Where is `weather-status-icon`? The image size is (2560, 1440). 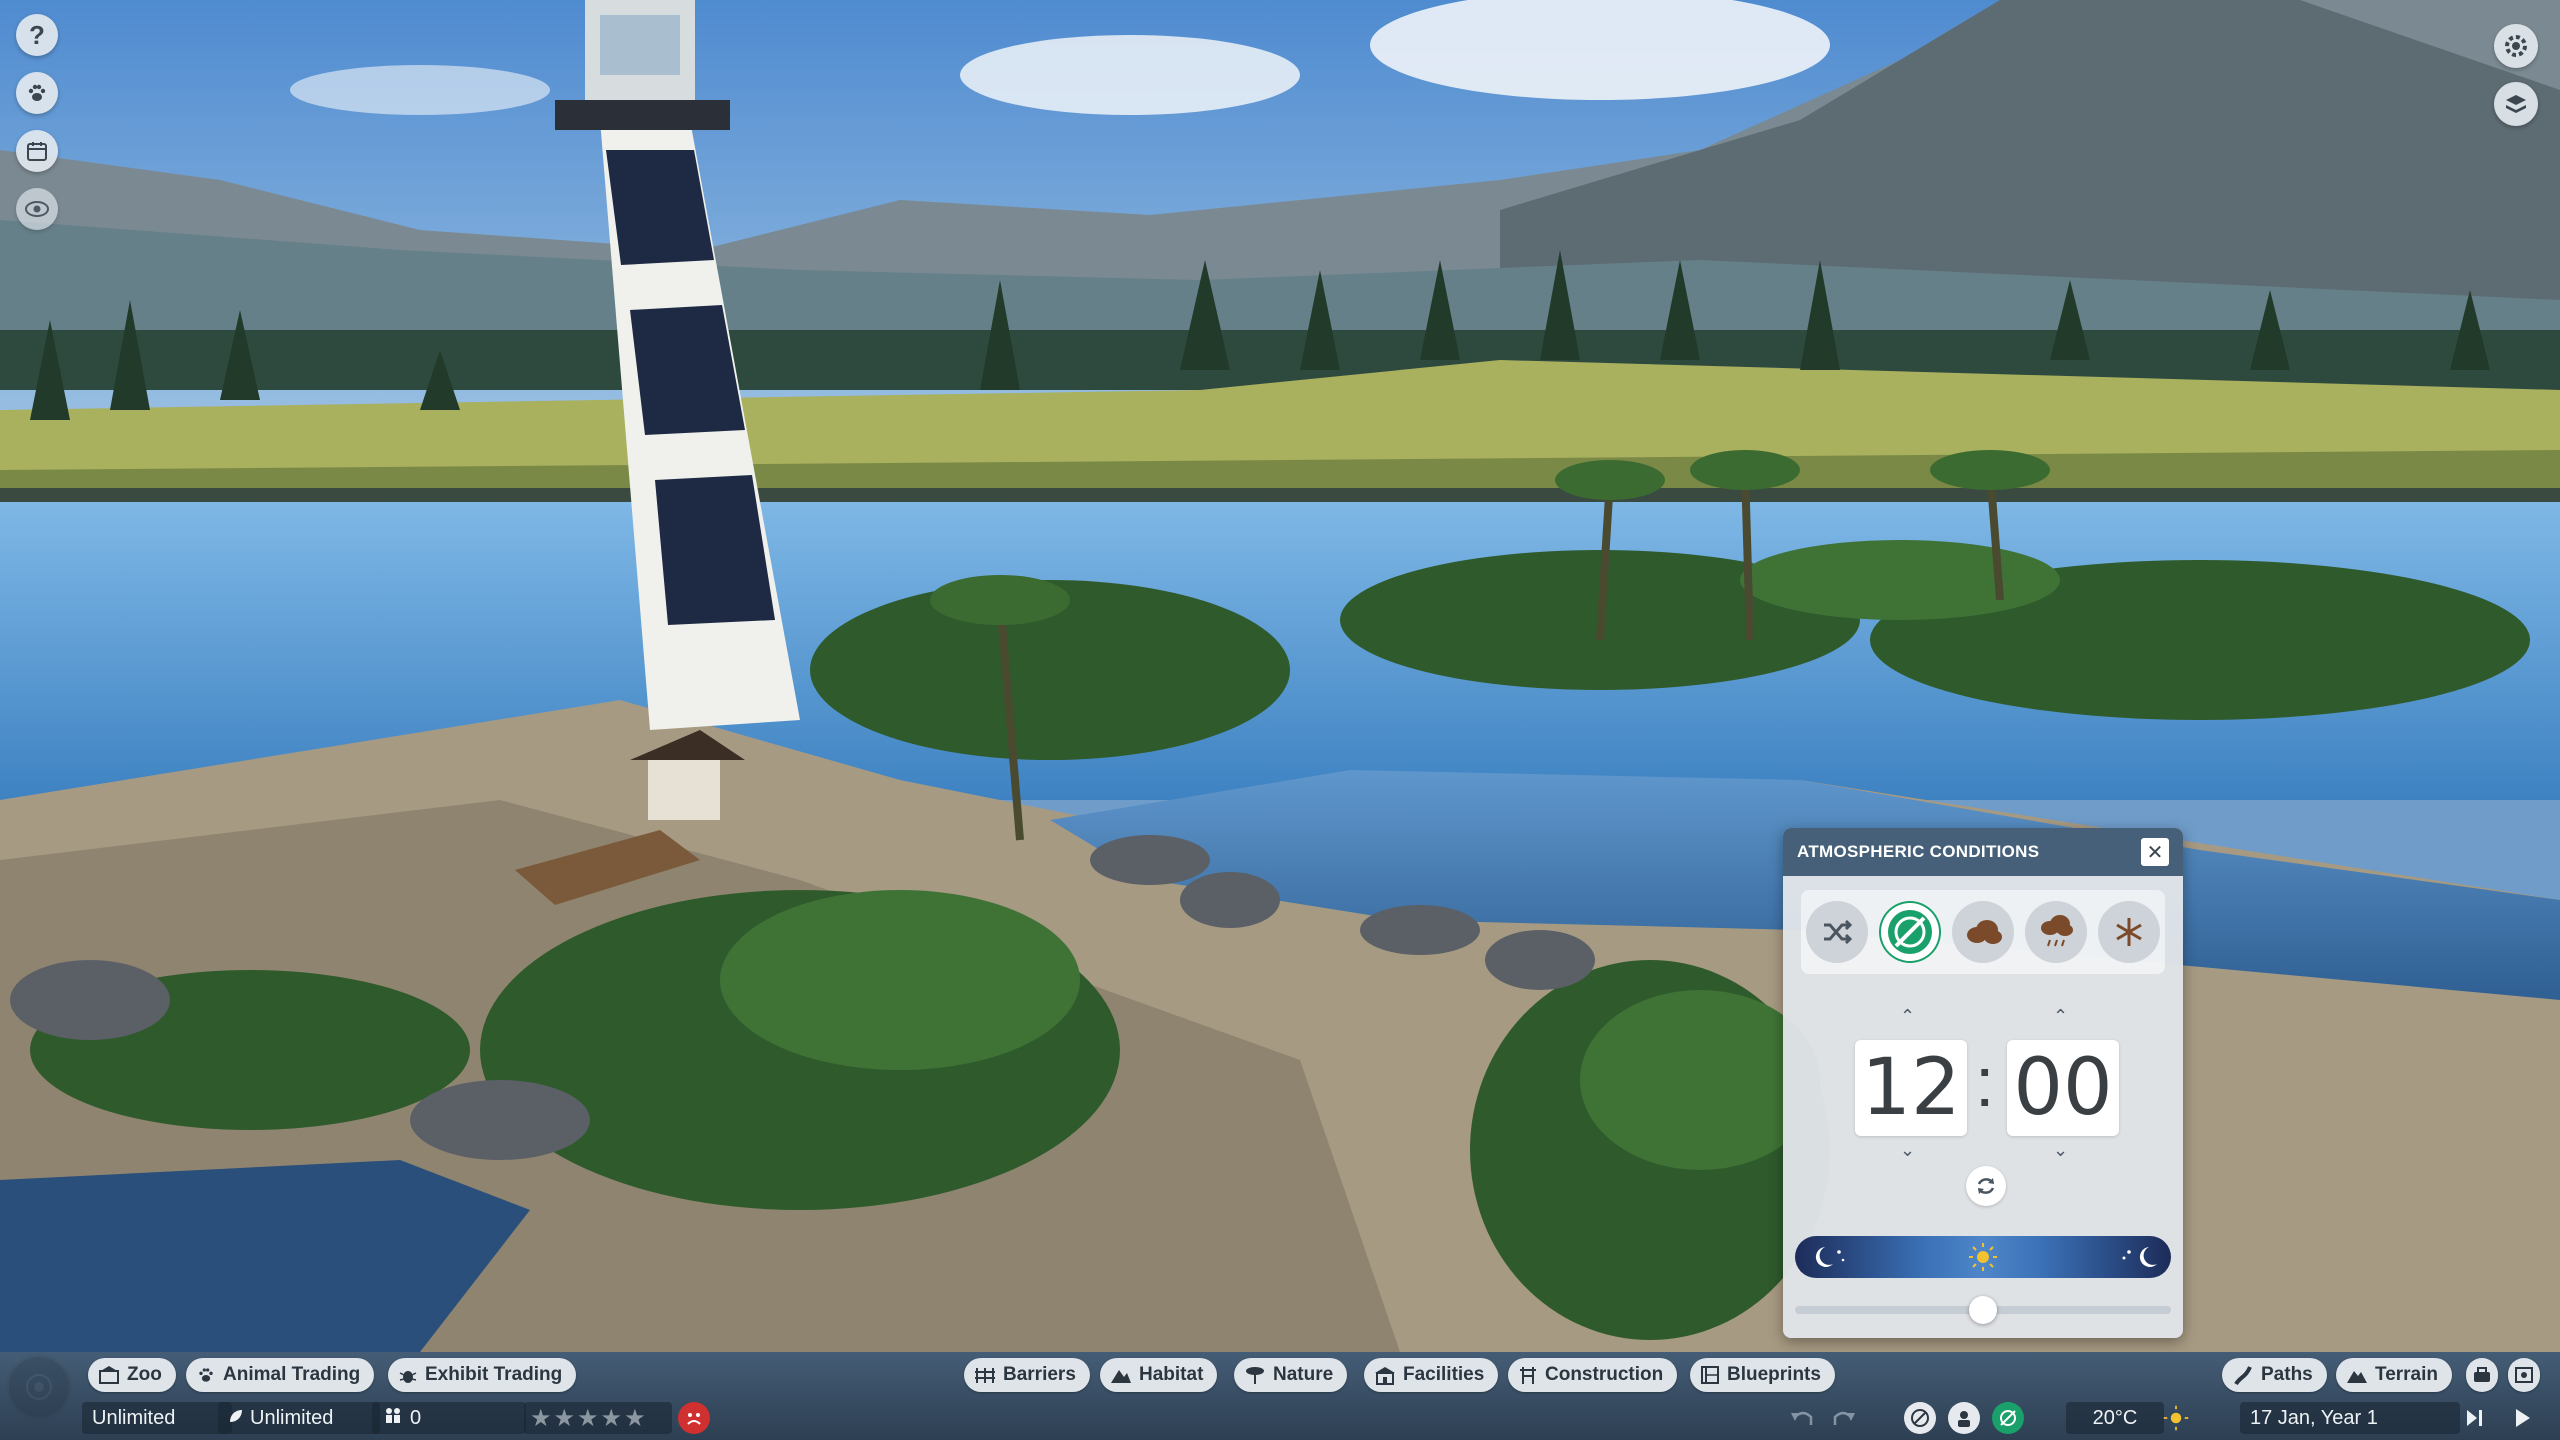 weather-status-icon is located at coordinates (2008, 1418).